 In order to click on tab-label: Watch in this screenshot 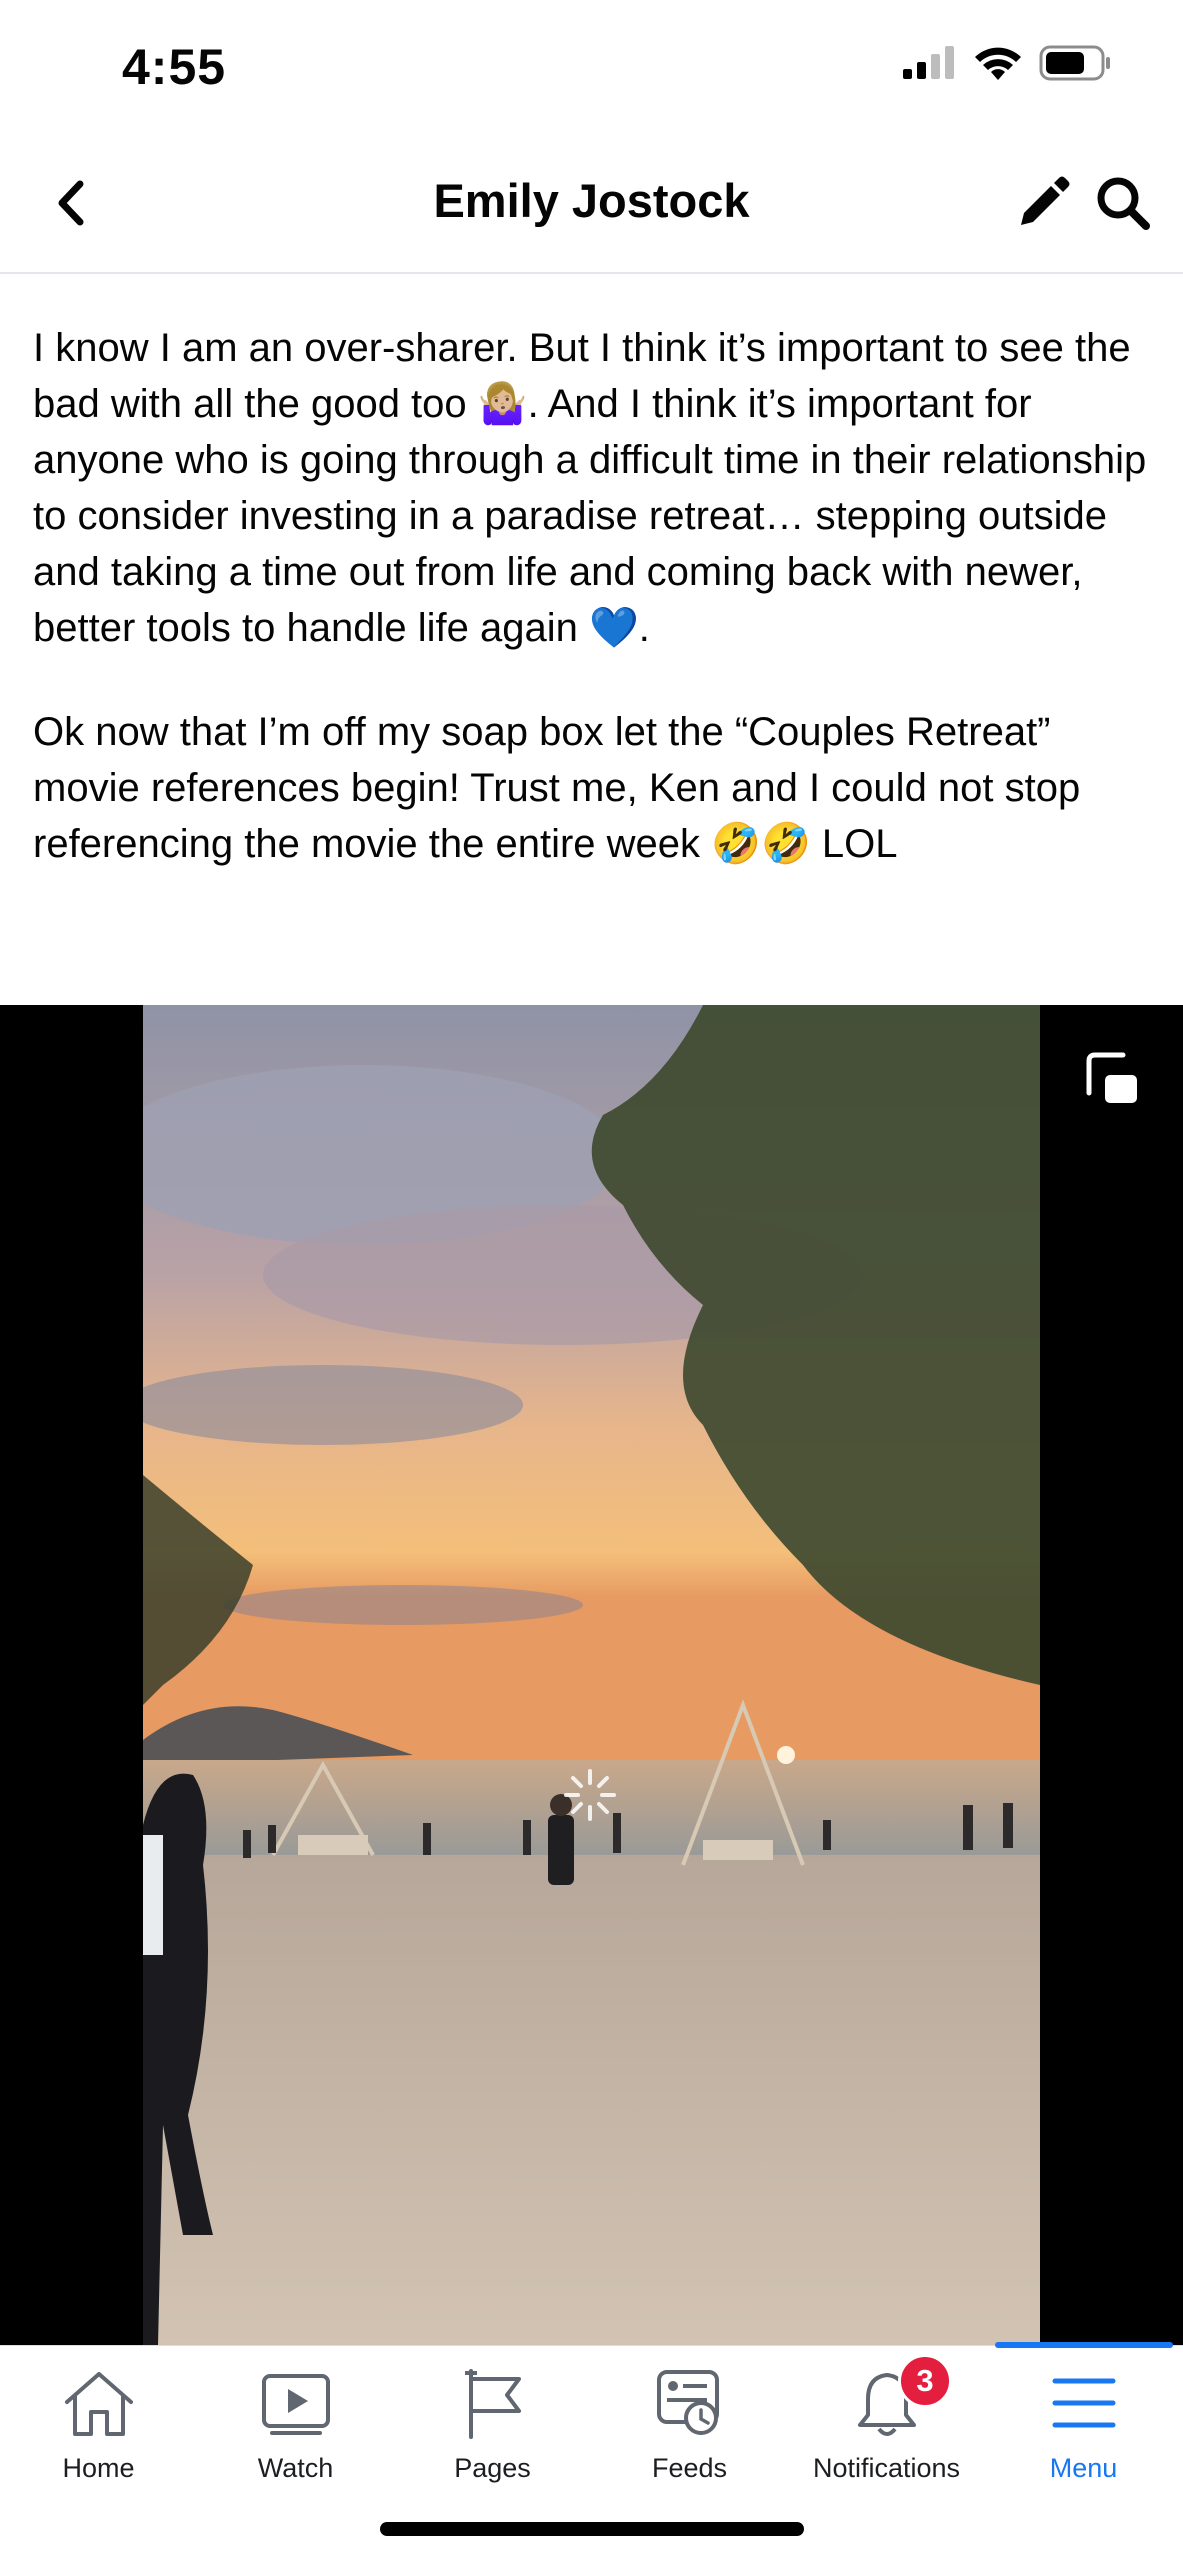, I will do `click(295, 2468)`.